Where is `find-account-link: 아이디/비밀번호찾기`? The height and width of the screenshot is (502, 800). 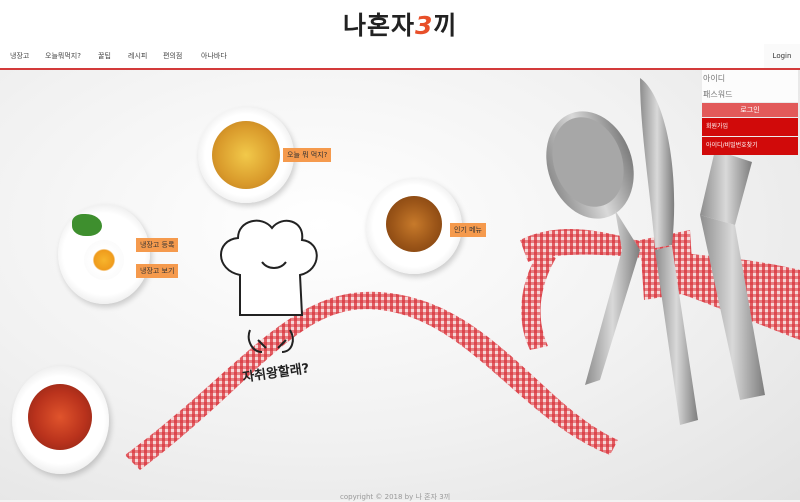
find-account-link: 아이디/비밀번호찾기 is located at coordinates (750, 146).